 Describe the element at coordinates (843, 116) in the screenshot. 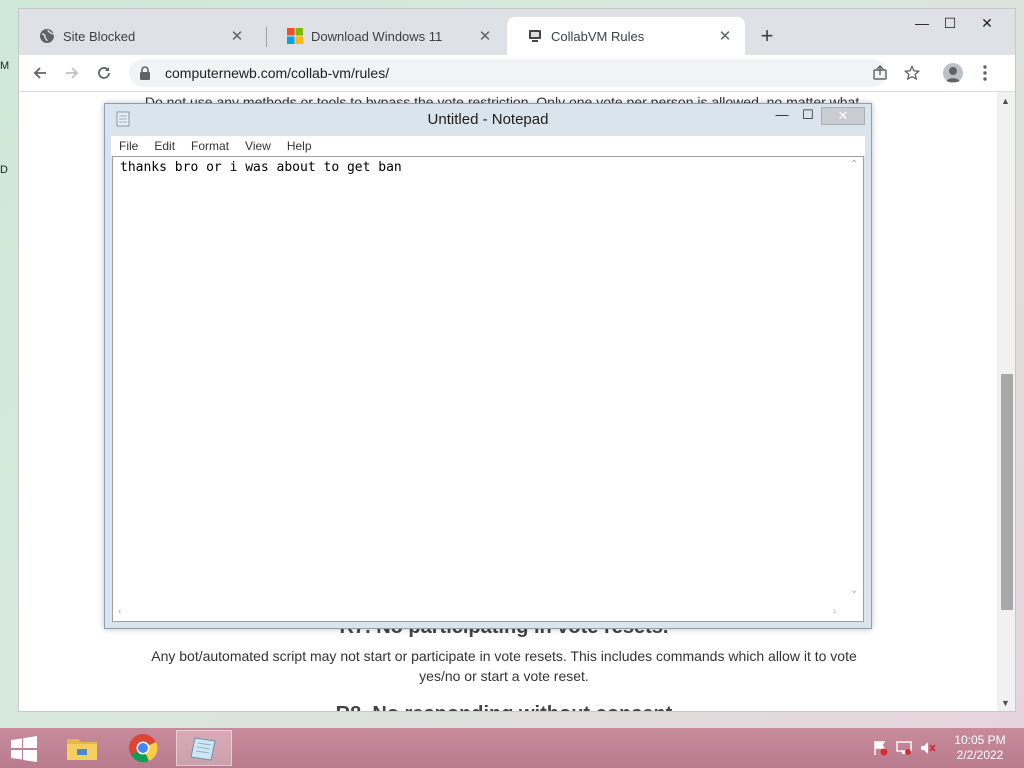

I see `notepad-close-button: ✕` at that location.